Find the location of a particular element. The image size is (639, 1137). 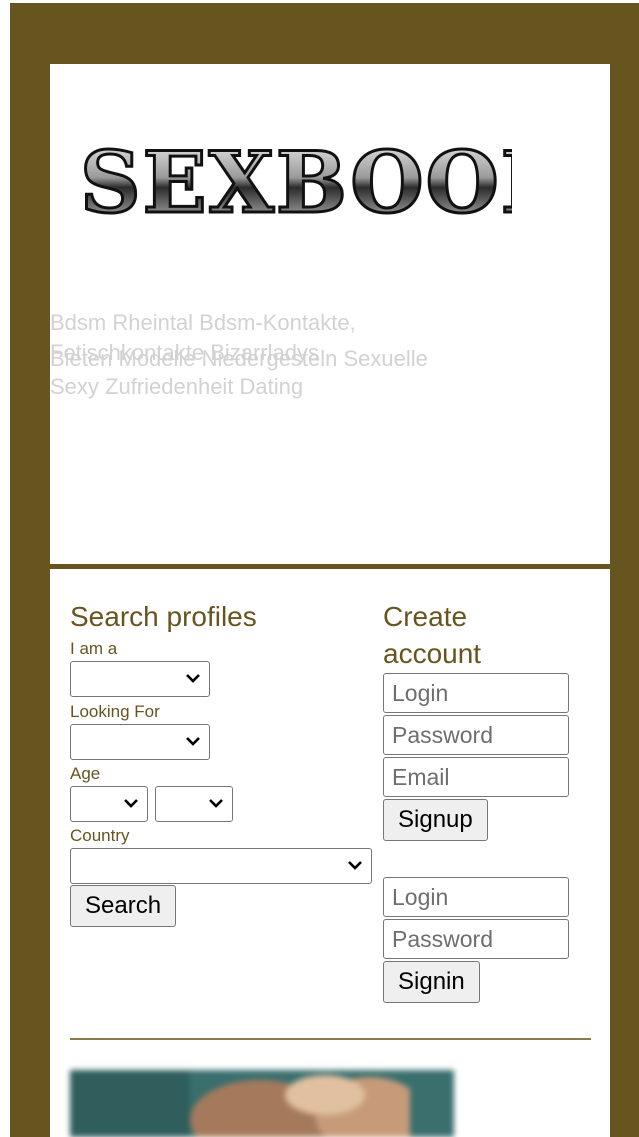

signin-password-input is located at coordinates (476, 939).